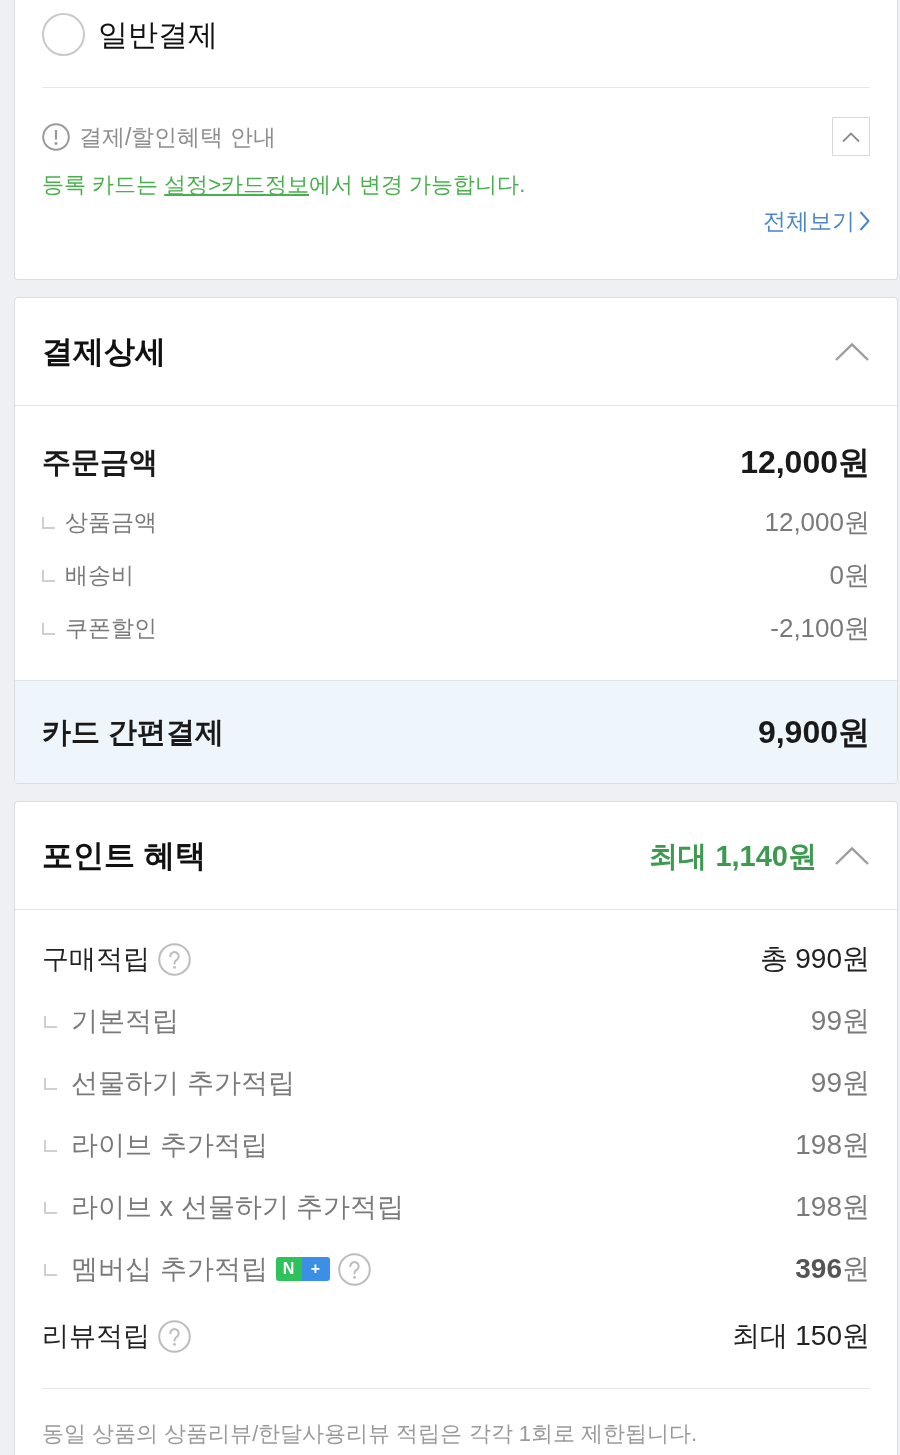 The image size is (900, 1455). What do you see at coordinates (177, 137) in the screenshot?
I see `notice-title: 결제/할인혜택 안내` at bounding box center [177, 137].